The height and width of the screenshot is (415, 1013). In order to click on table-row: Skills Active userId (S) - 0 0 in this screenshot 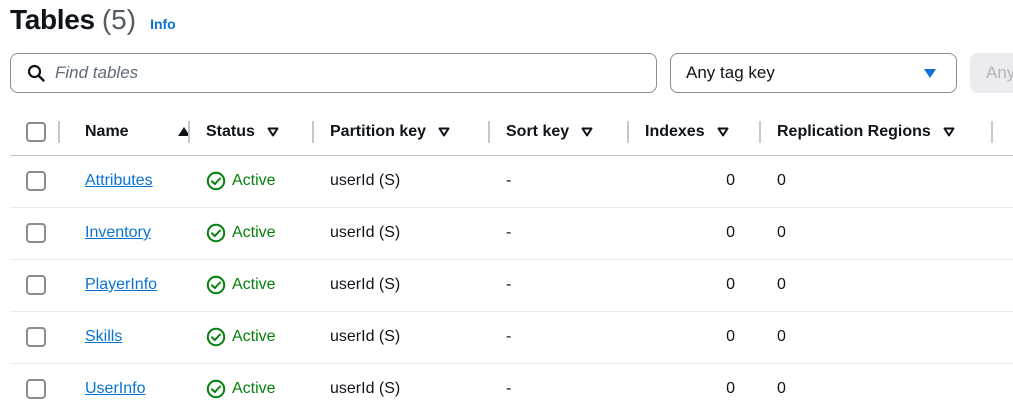, I will do `click(511, 337)`.